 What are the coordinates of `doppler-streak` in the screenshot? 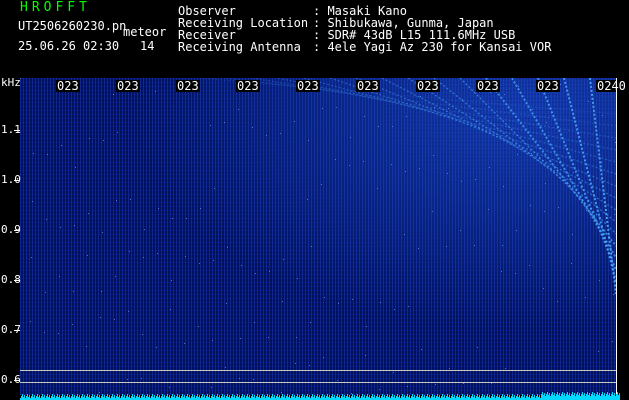 It's located at (498, 138).